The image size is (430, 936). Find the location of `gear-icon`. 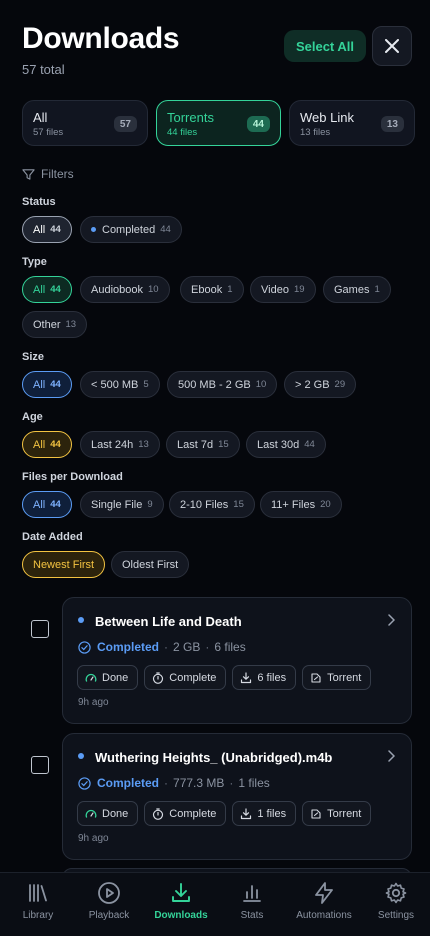

gear-icon is located at coordinates (396, 893).